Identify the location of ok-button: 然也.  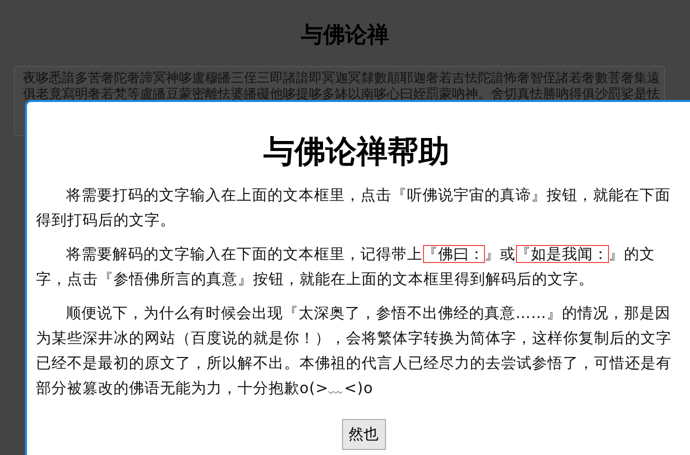
(364, 434).